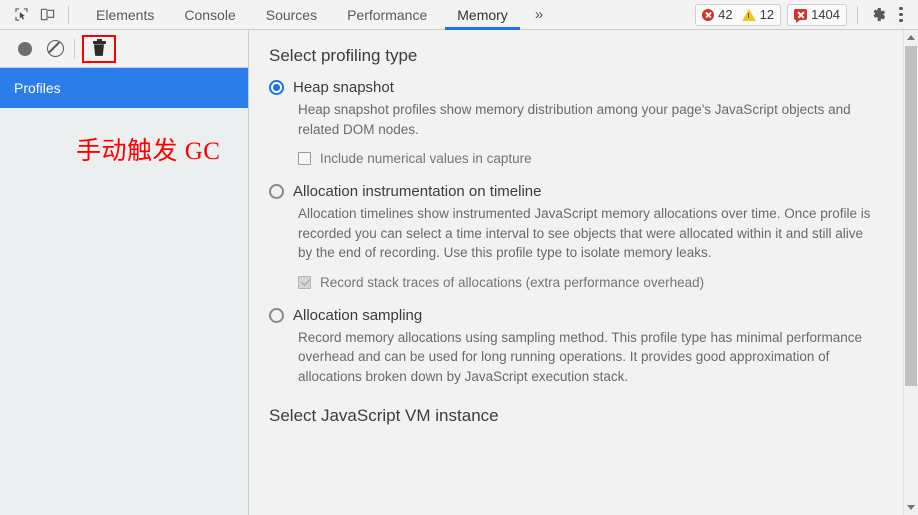  What do you see at coordinates (748, 14) in the screenshot?
I see `warning-triangle-icon` at bounding box center [748, 14].